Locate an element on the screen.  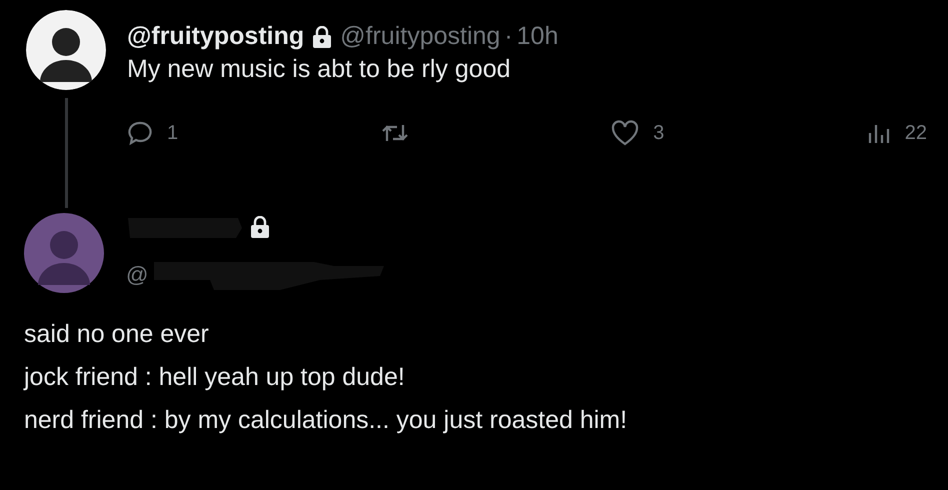
reply-action-button: 1 is located at coordinates (152, 133).